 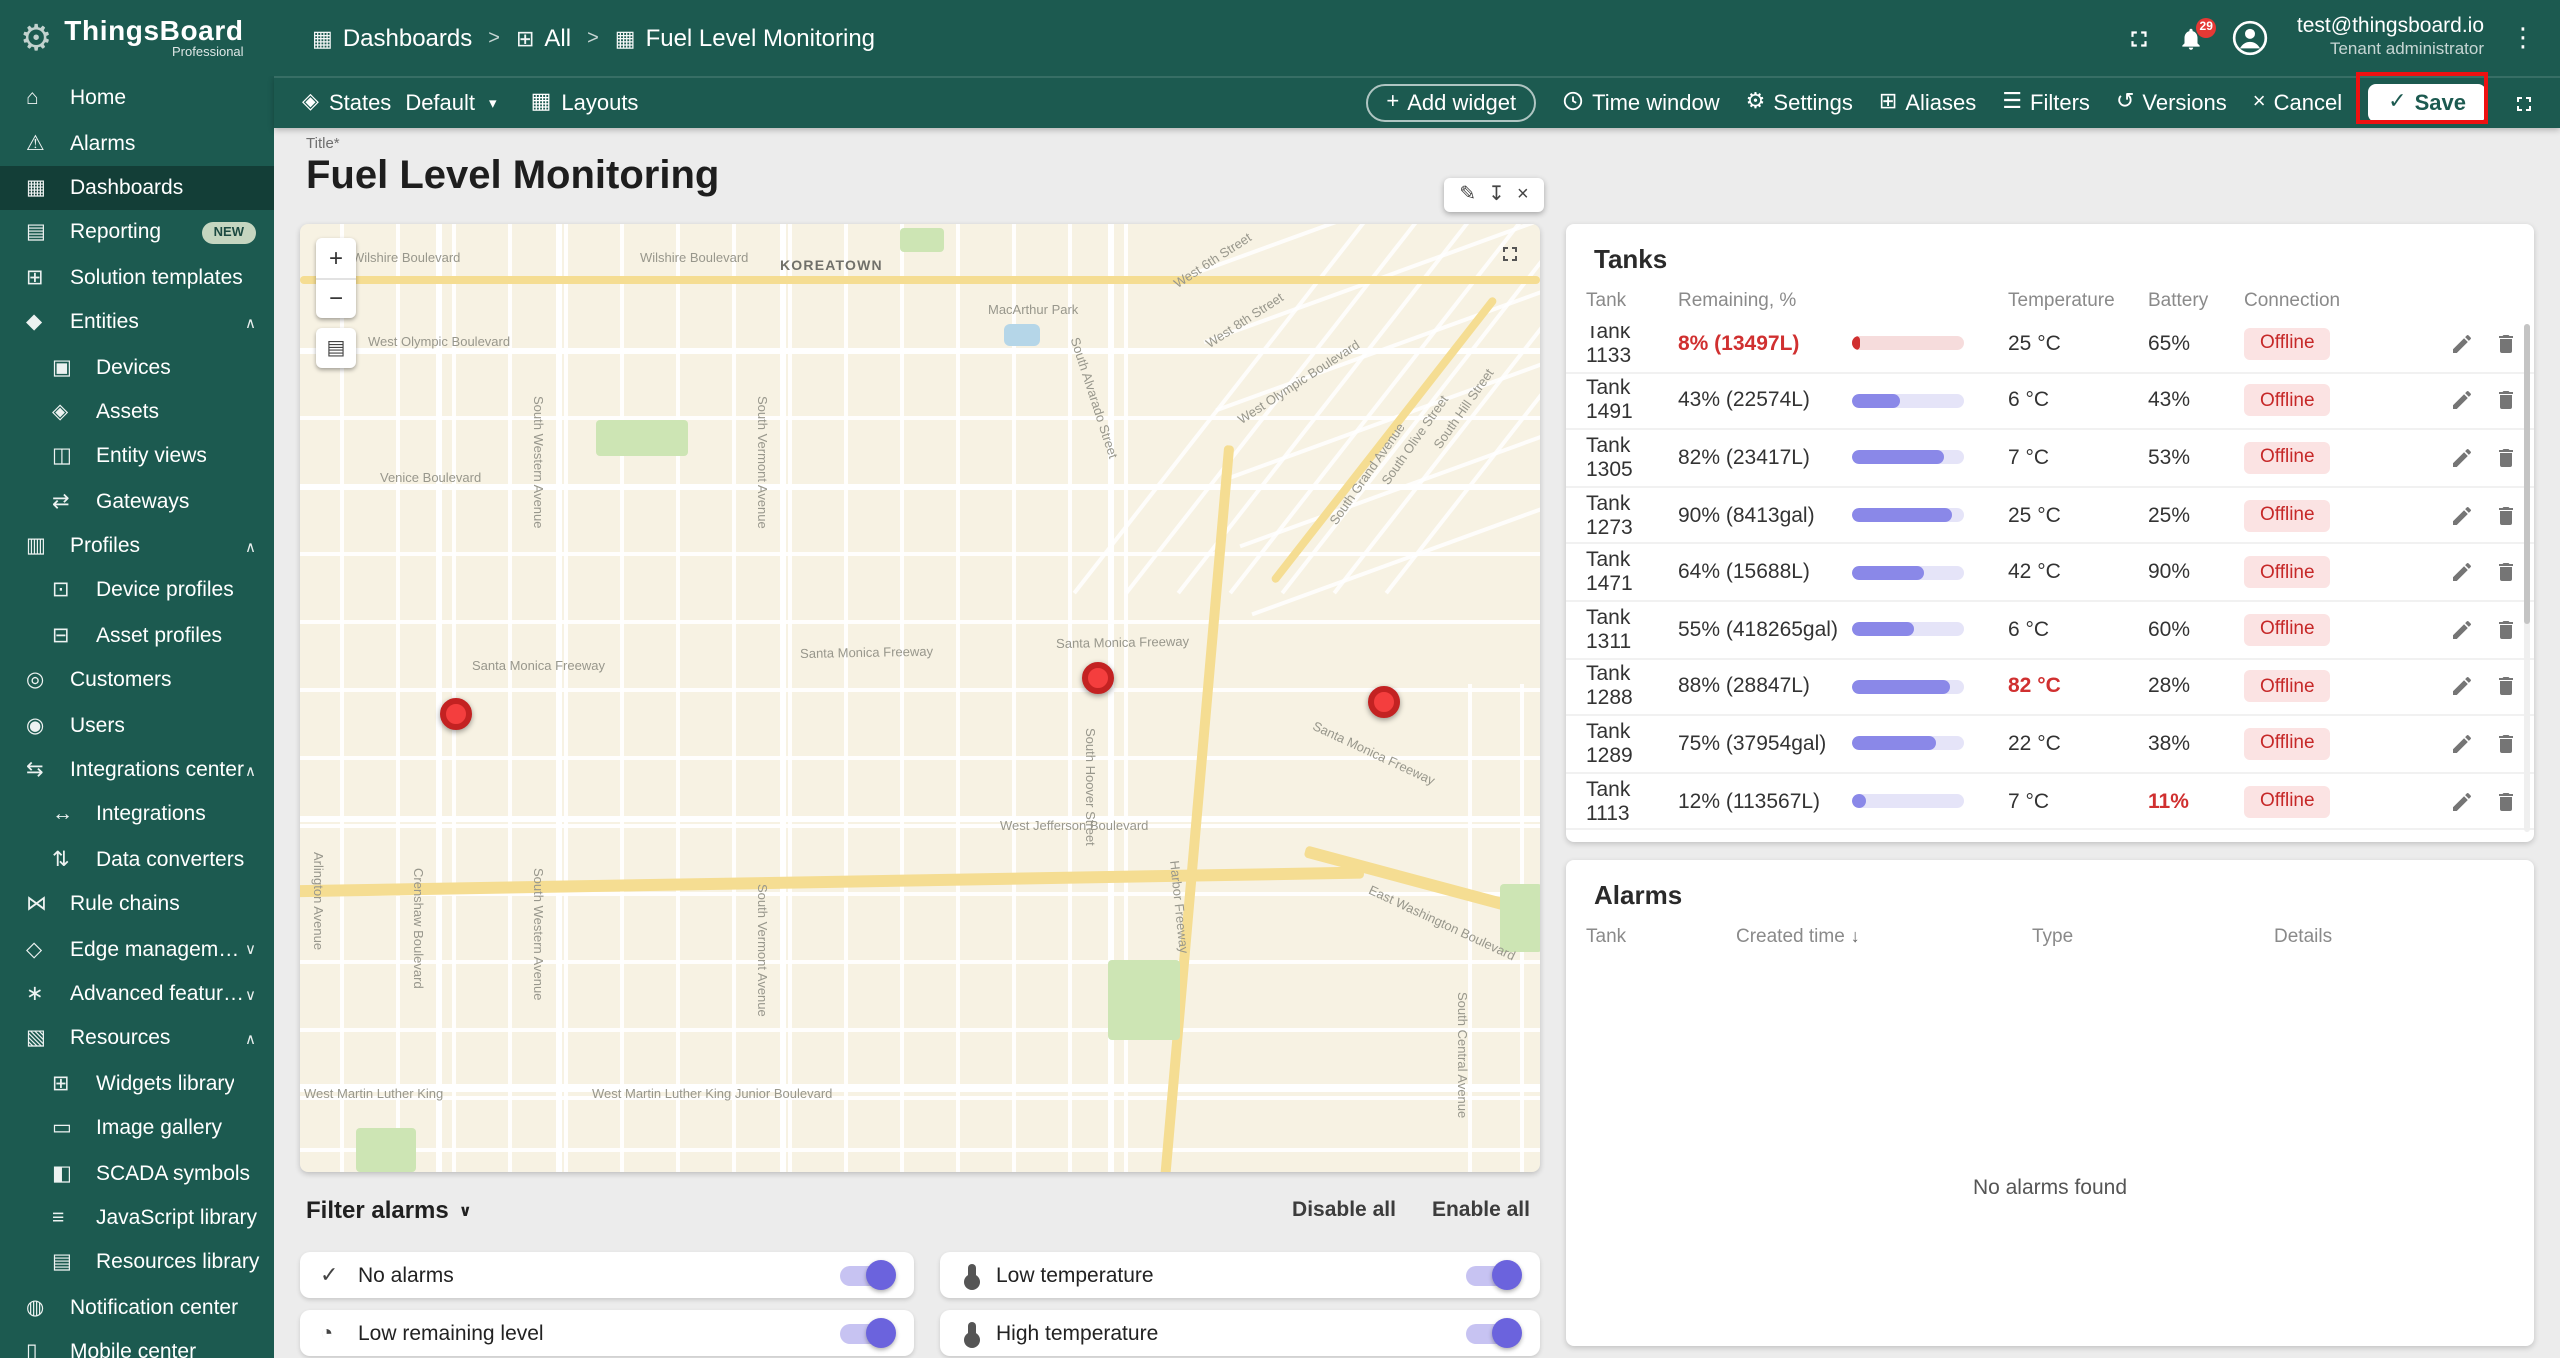 What do you see at coordinates (137, 1344) in the screenshot?
I see `sidebar-item-mobile-center: ▯ Mobile center` at bounding box center [137, 1344].